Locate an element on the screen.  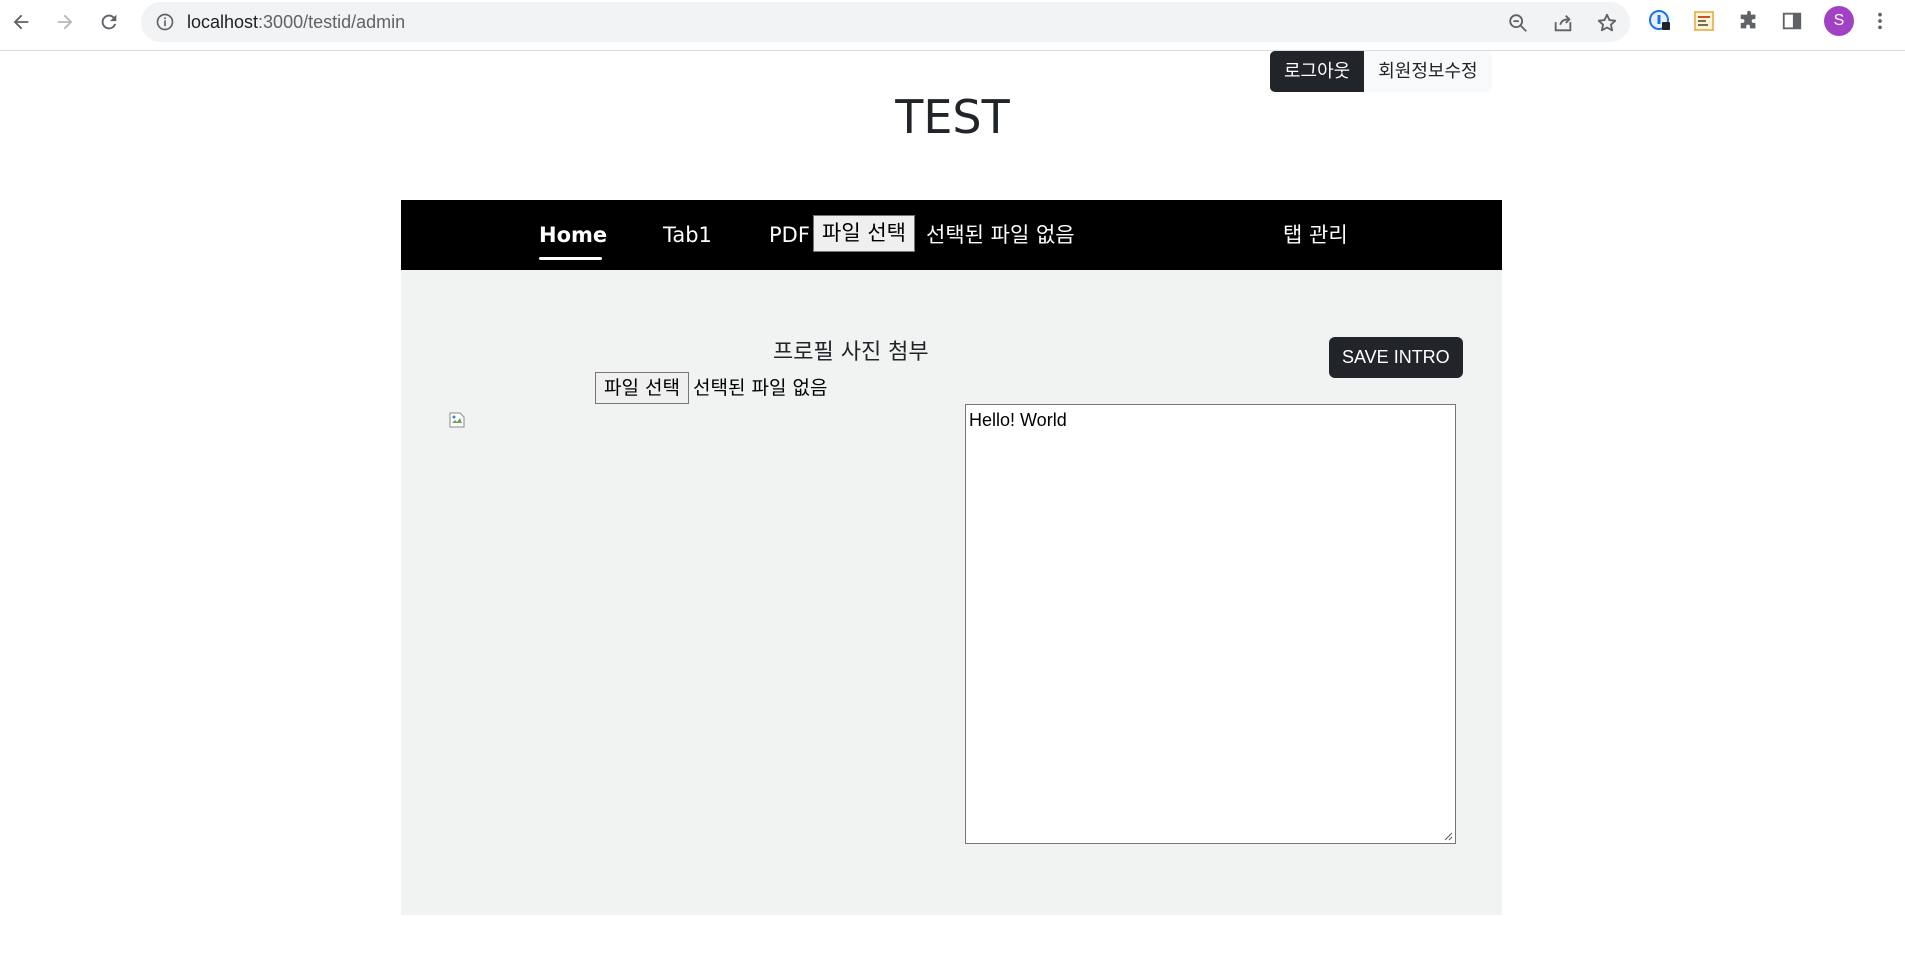
profile-photo-label: 프로필 사진 첨부 is located at coordinates (851, 352).